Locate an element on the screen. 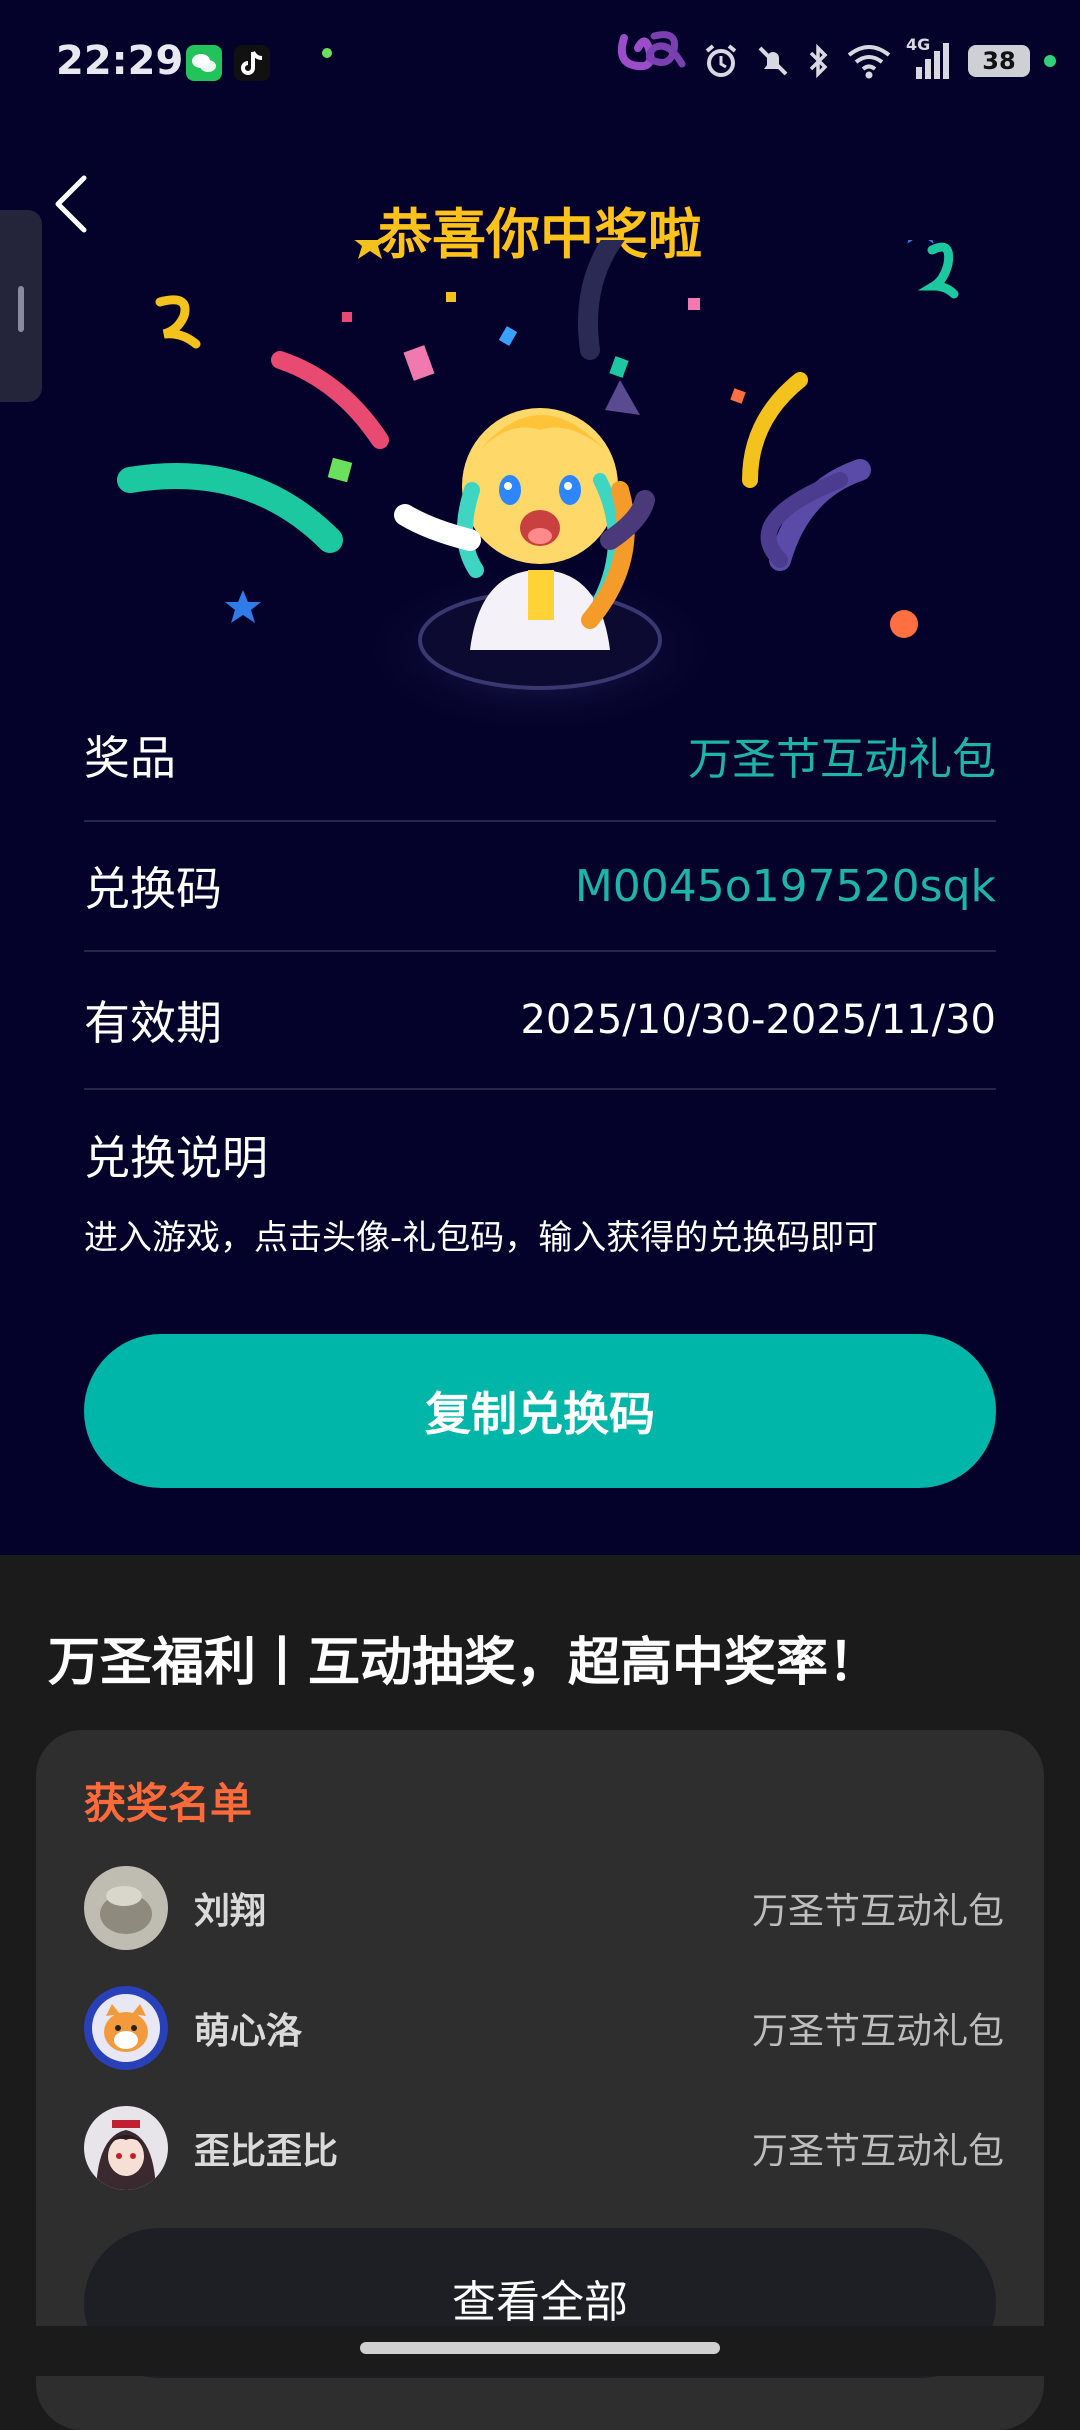 This screenshot has height=2430, width=1080. mute-icon is located at coordinates (773, 61).